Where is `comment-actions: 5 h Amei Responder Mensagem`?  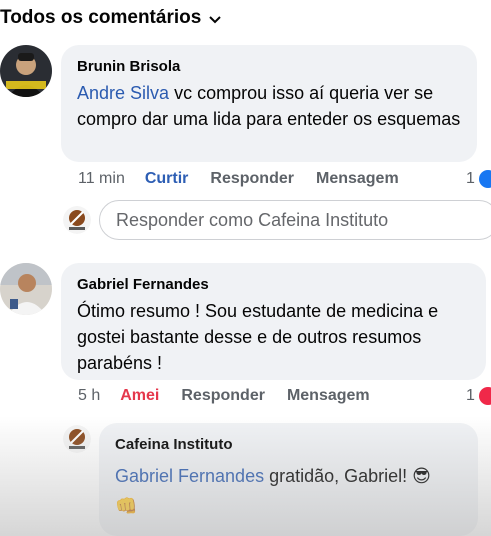 comment-actions: 5 h Amei Responder Mensagem is located at coordinates (235, 396).